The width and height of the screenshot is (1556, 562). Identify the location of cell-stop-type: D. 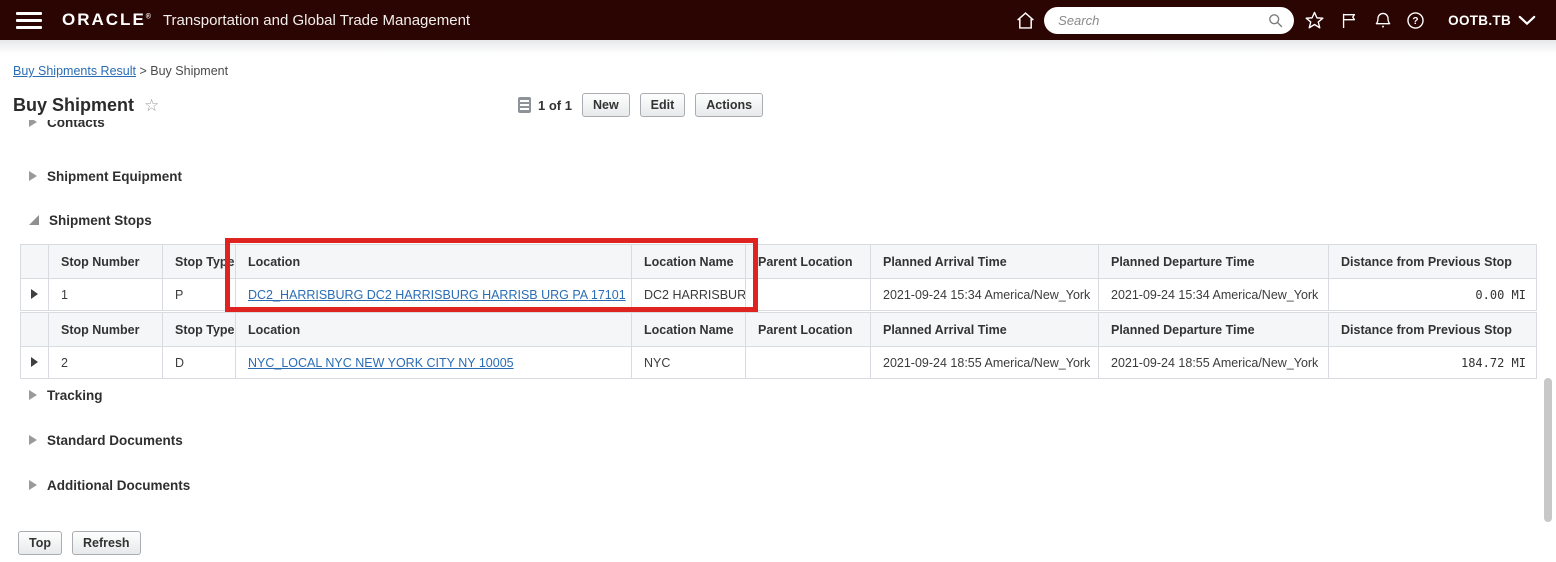
(199, 362).